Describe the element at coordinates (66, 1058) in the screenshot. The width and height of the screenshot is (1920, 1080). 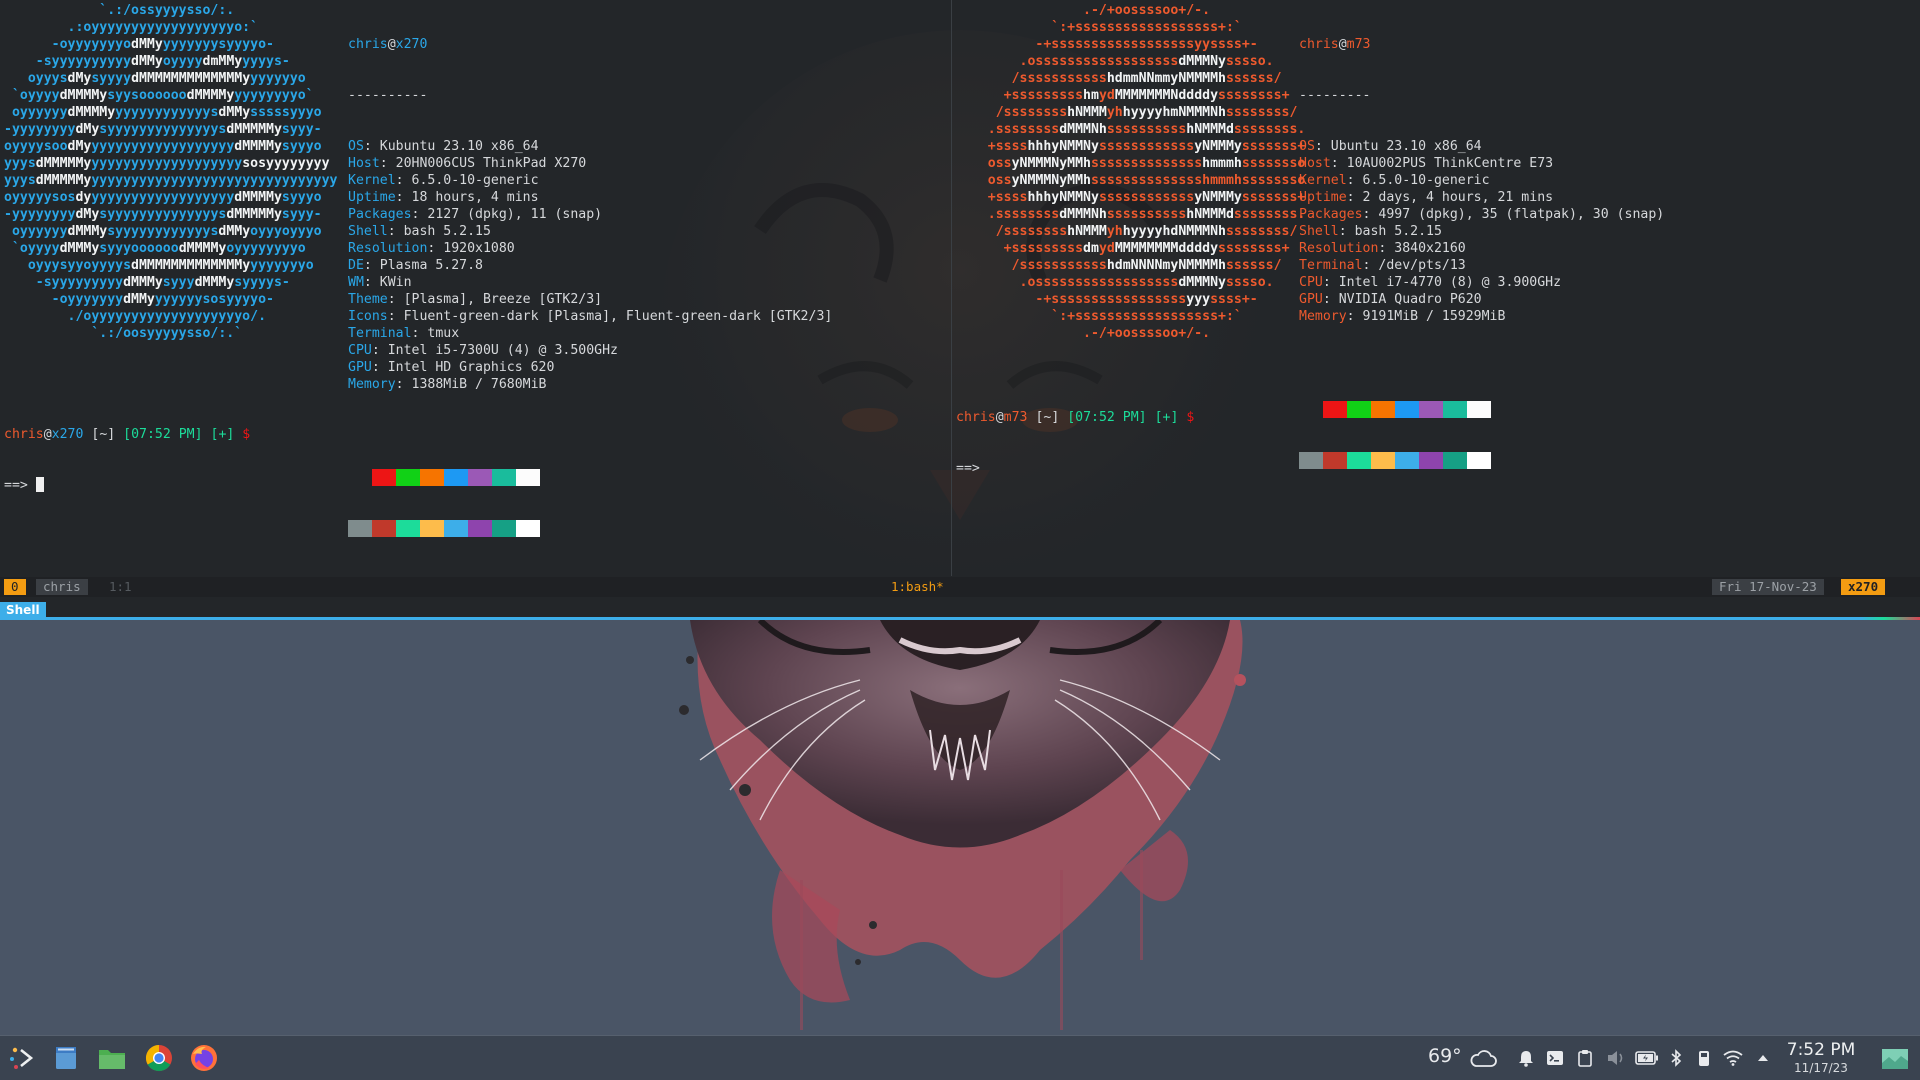
I see `notes-icon` at that location.